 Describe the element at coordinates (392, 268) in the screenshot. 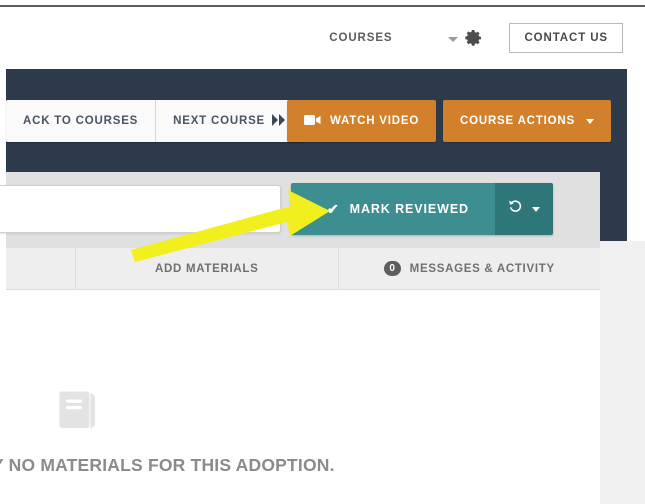

I see `messages-count-badge: 0` at that location.